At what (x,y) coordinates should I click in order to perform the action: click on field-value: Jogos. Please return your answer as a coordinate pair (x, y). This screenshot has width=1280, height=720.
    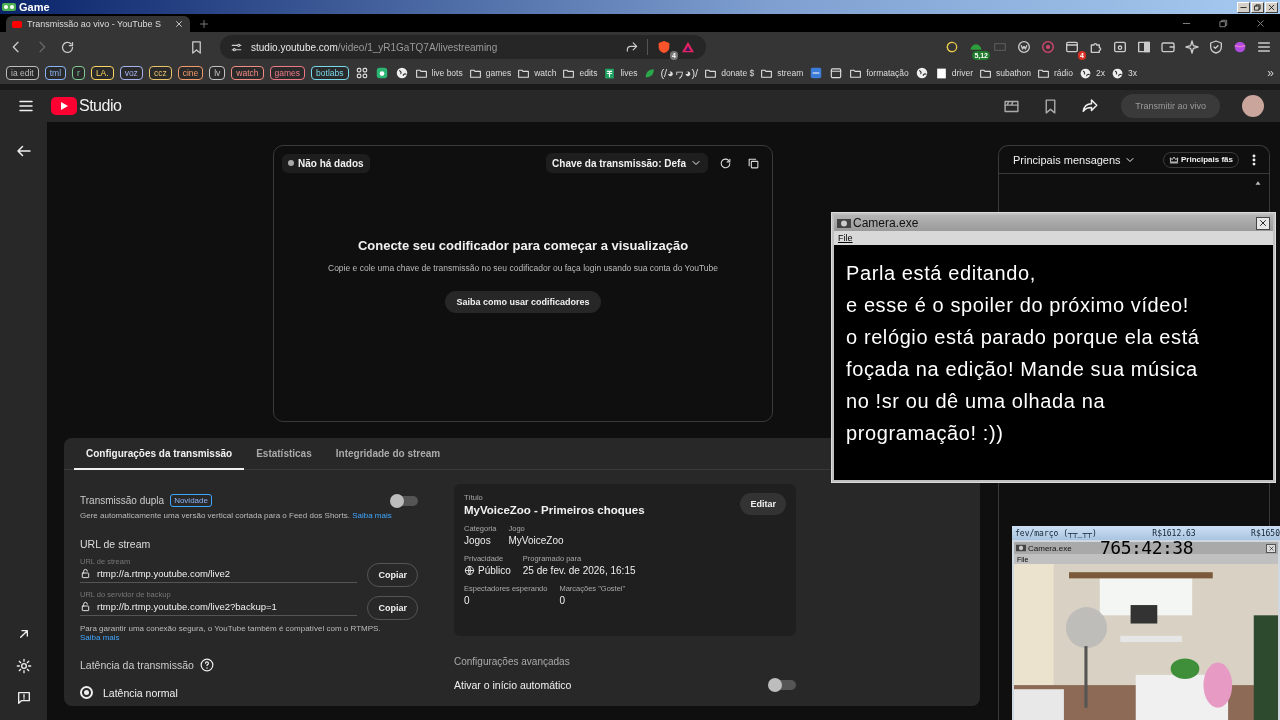
    Looking at the image, I should click on (478, 540).